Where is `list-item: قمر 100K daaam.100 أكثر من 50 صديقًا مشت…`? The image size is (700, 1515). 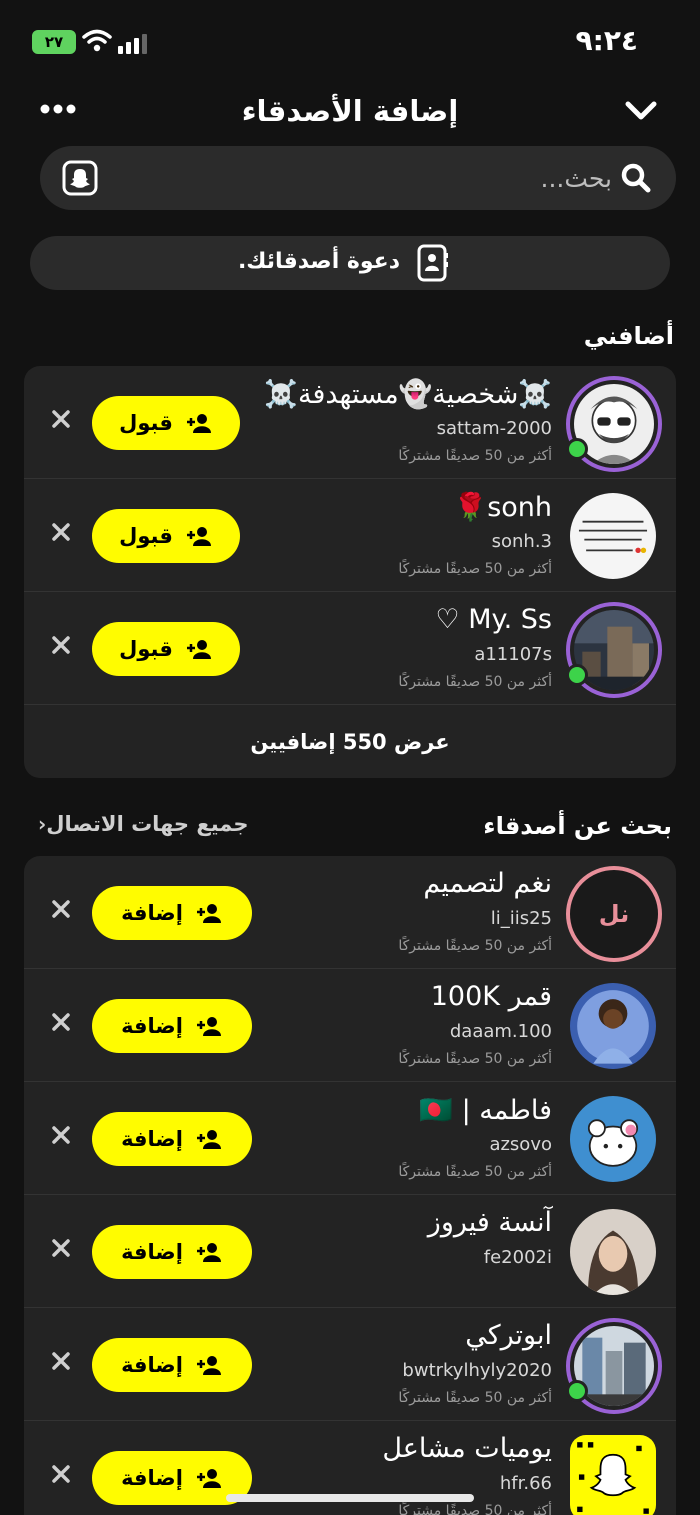
list-item: قمر 100K daaam.100 أكثر من 50 صديقًا مشت… is located at coordinates (350, 1025).